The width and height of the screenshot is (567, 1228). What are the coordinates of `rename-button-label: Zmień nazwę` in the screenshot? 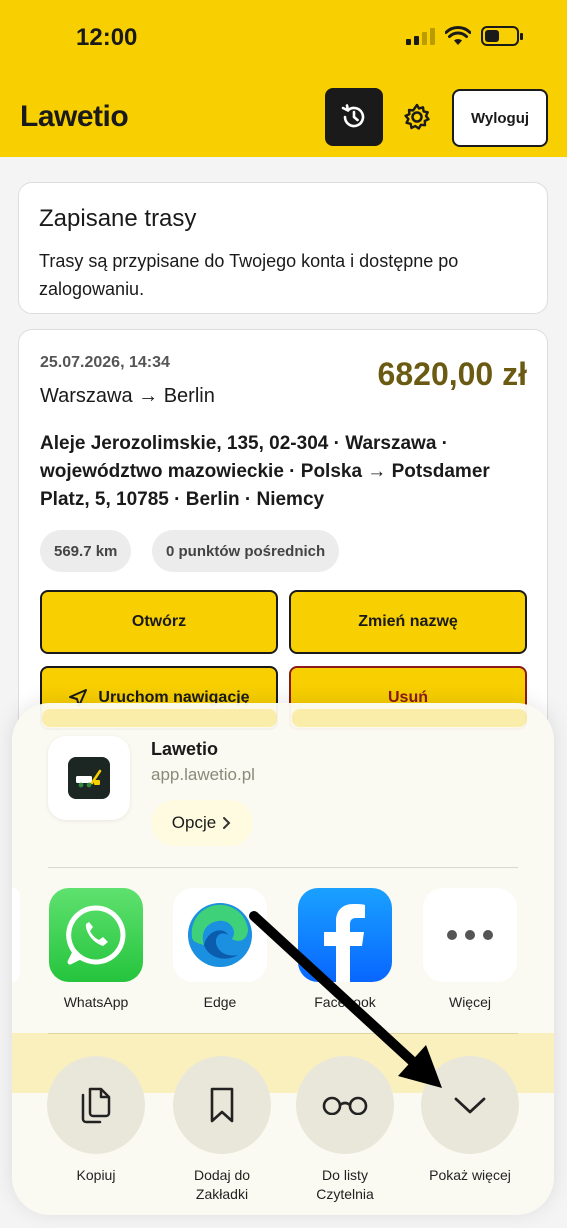 It's located at (408, 621).